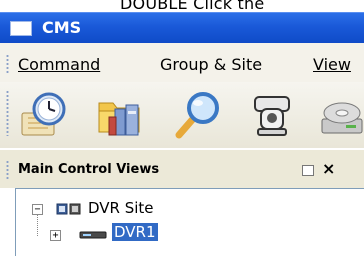  Describe the element at coordinates (121, 208) in the screenshot. I see `tree-item-dvr-site: DVR Site` at that location.